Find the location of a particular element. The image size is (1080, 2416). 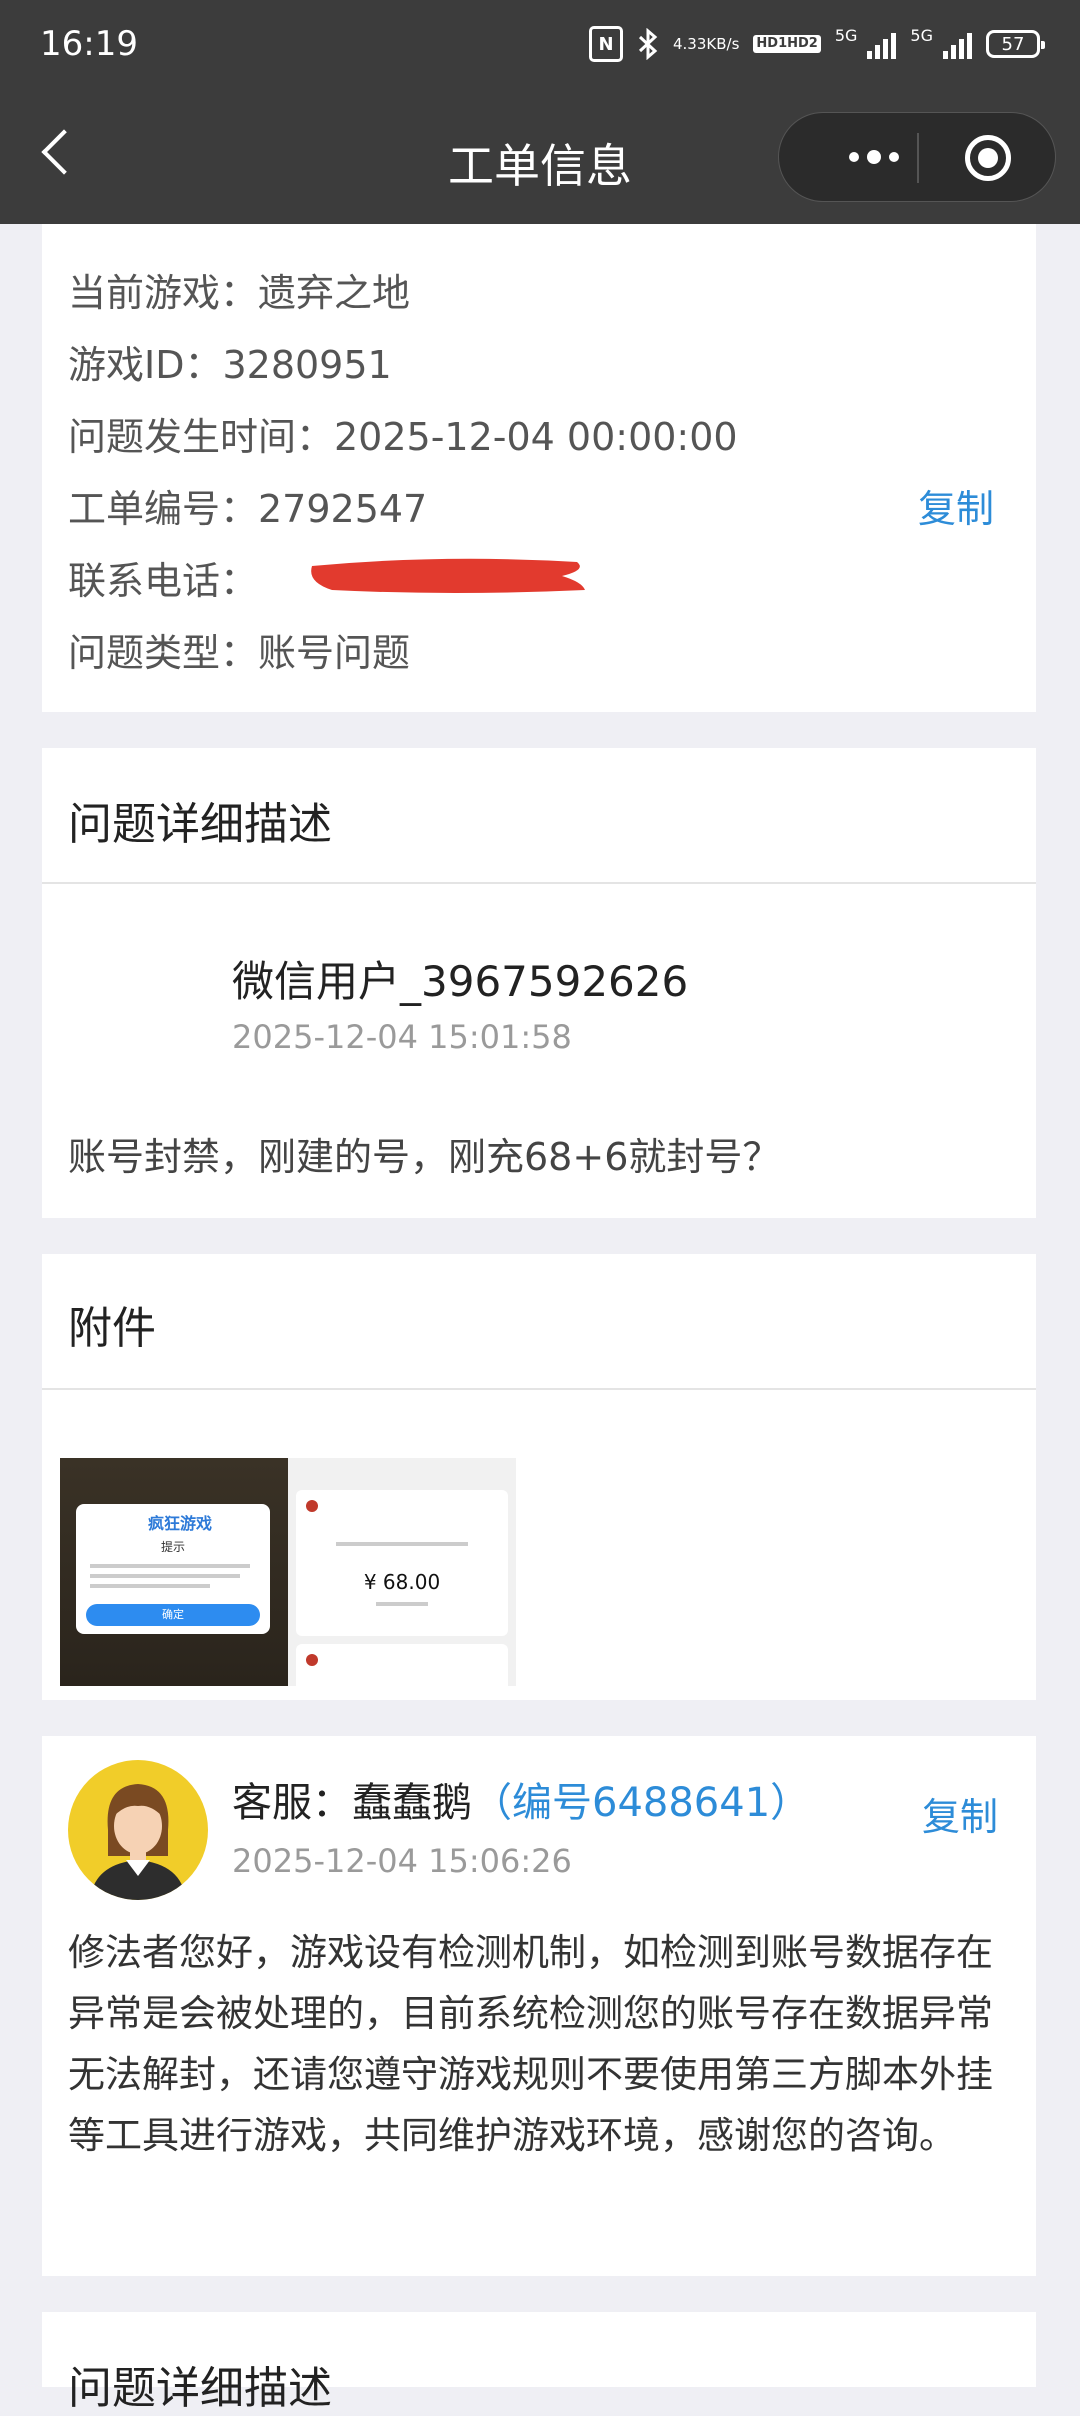

hd-badge: HD1 HD2 is located at coordinates (787, 44).